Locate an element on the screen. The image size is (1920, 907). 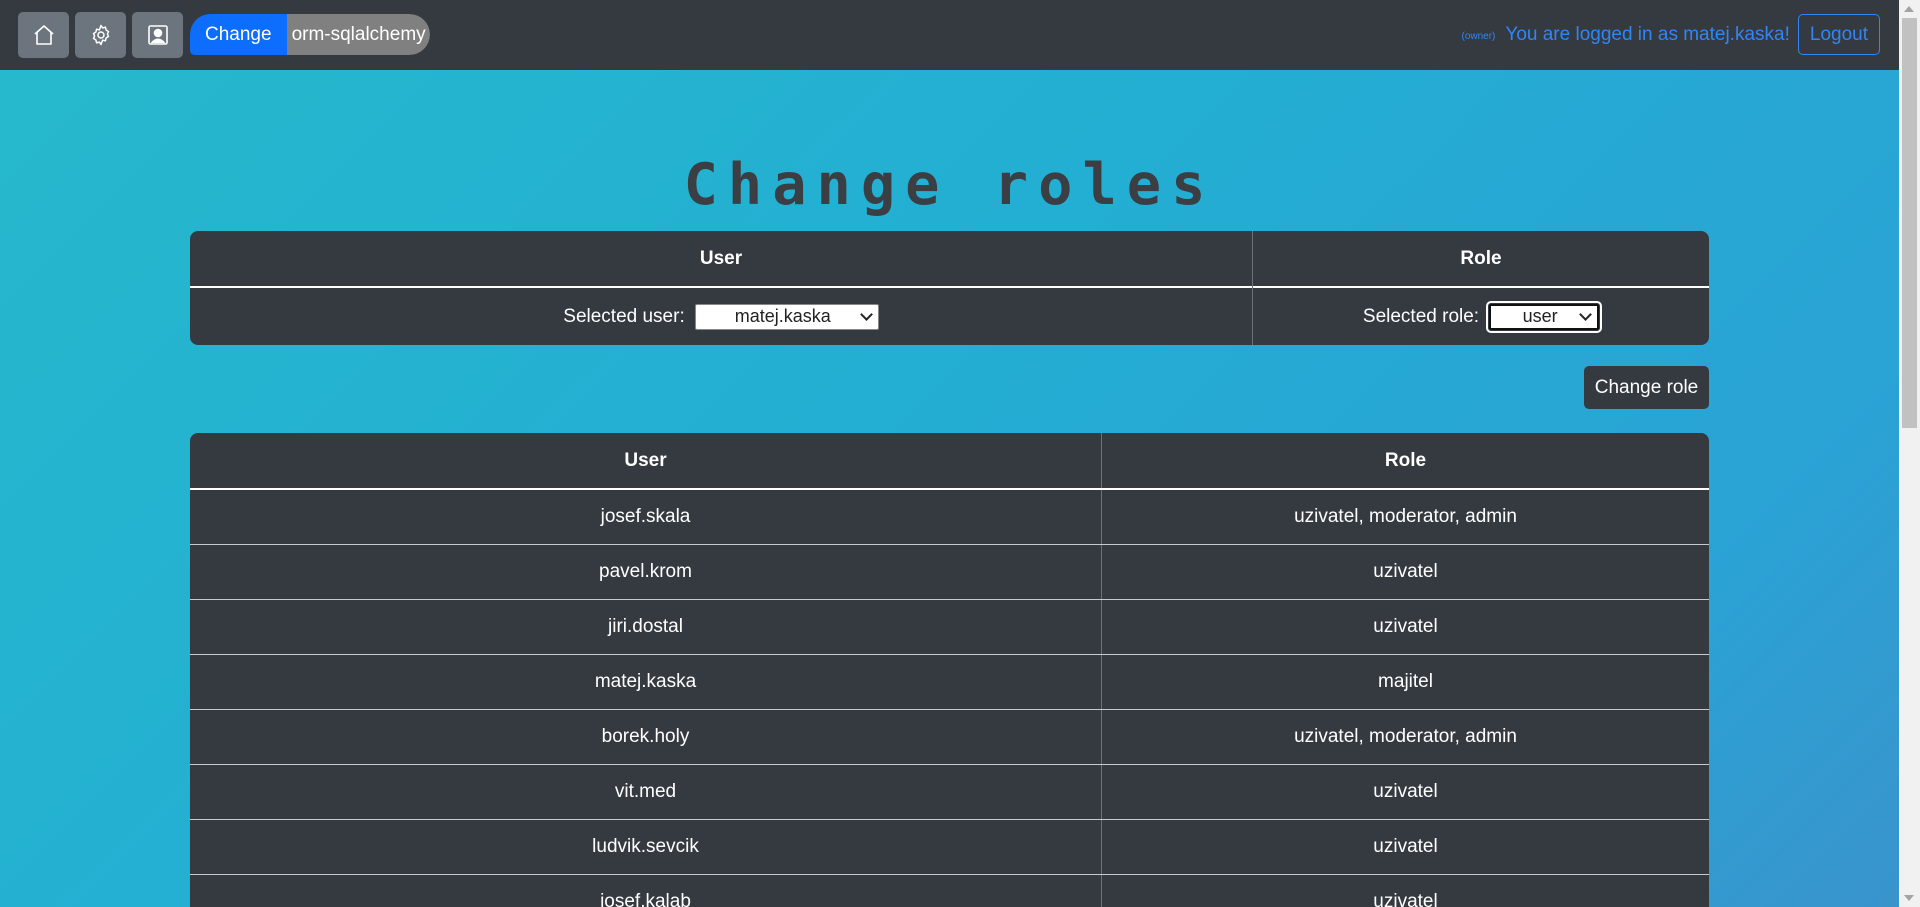
table-row: josef.skala uzivatel, moderator, admin is located at coordinates (949, 517).